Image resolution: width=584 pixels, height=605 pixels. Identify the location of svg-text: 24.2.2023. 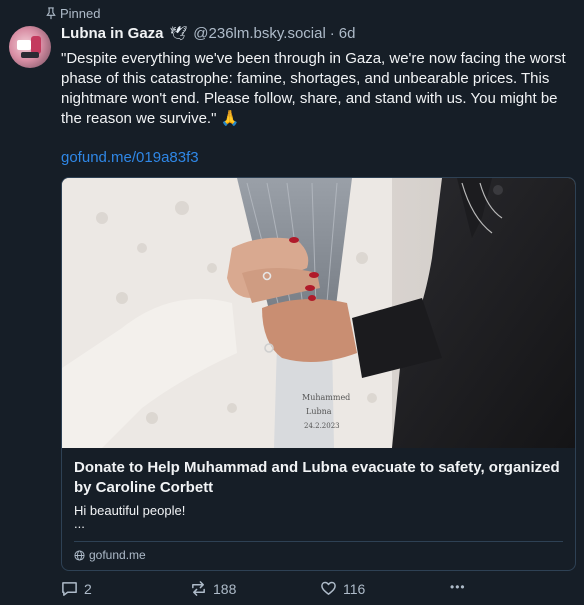
(322, 426).